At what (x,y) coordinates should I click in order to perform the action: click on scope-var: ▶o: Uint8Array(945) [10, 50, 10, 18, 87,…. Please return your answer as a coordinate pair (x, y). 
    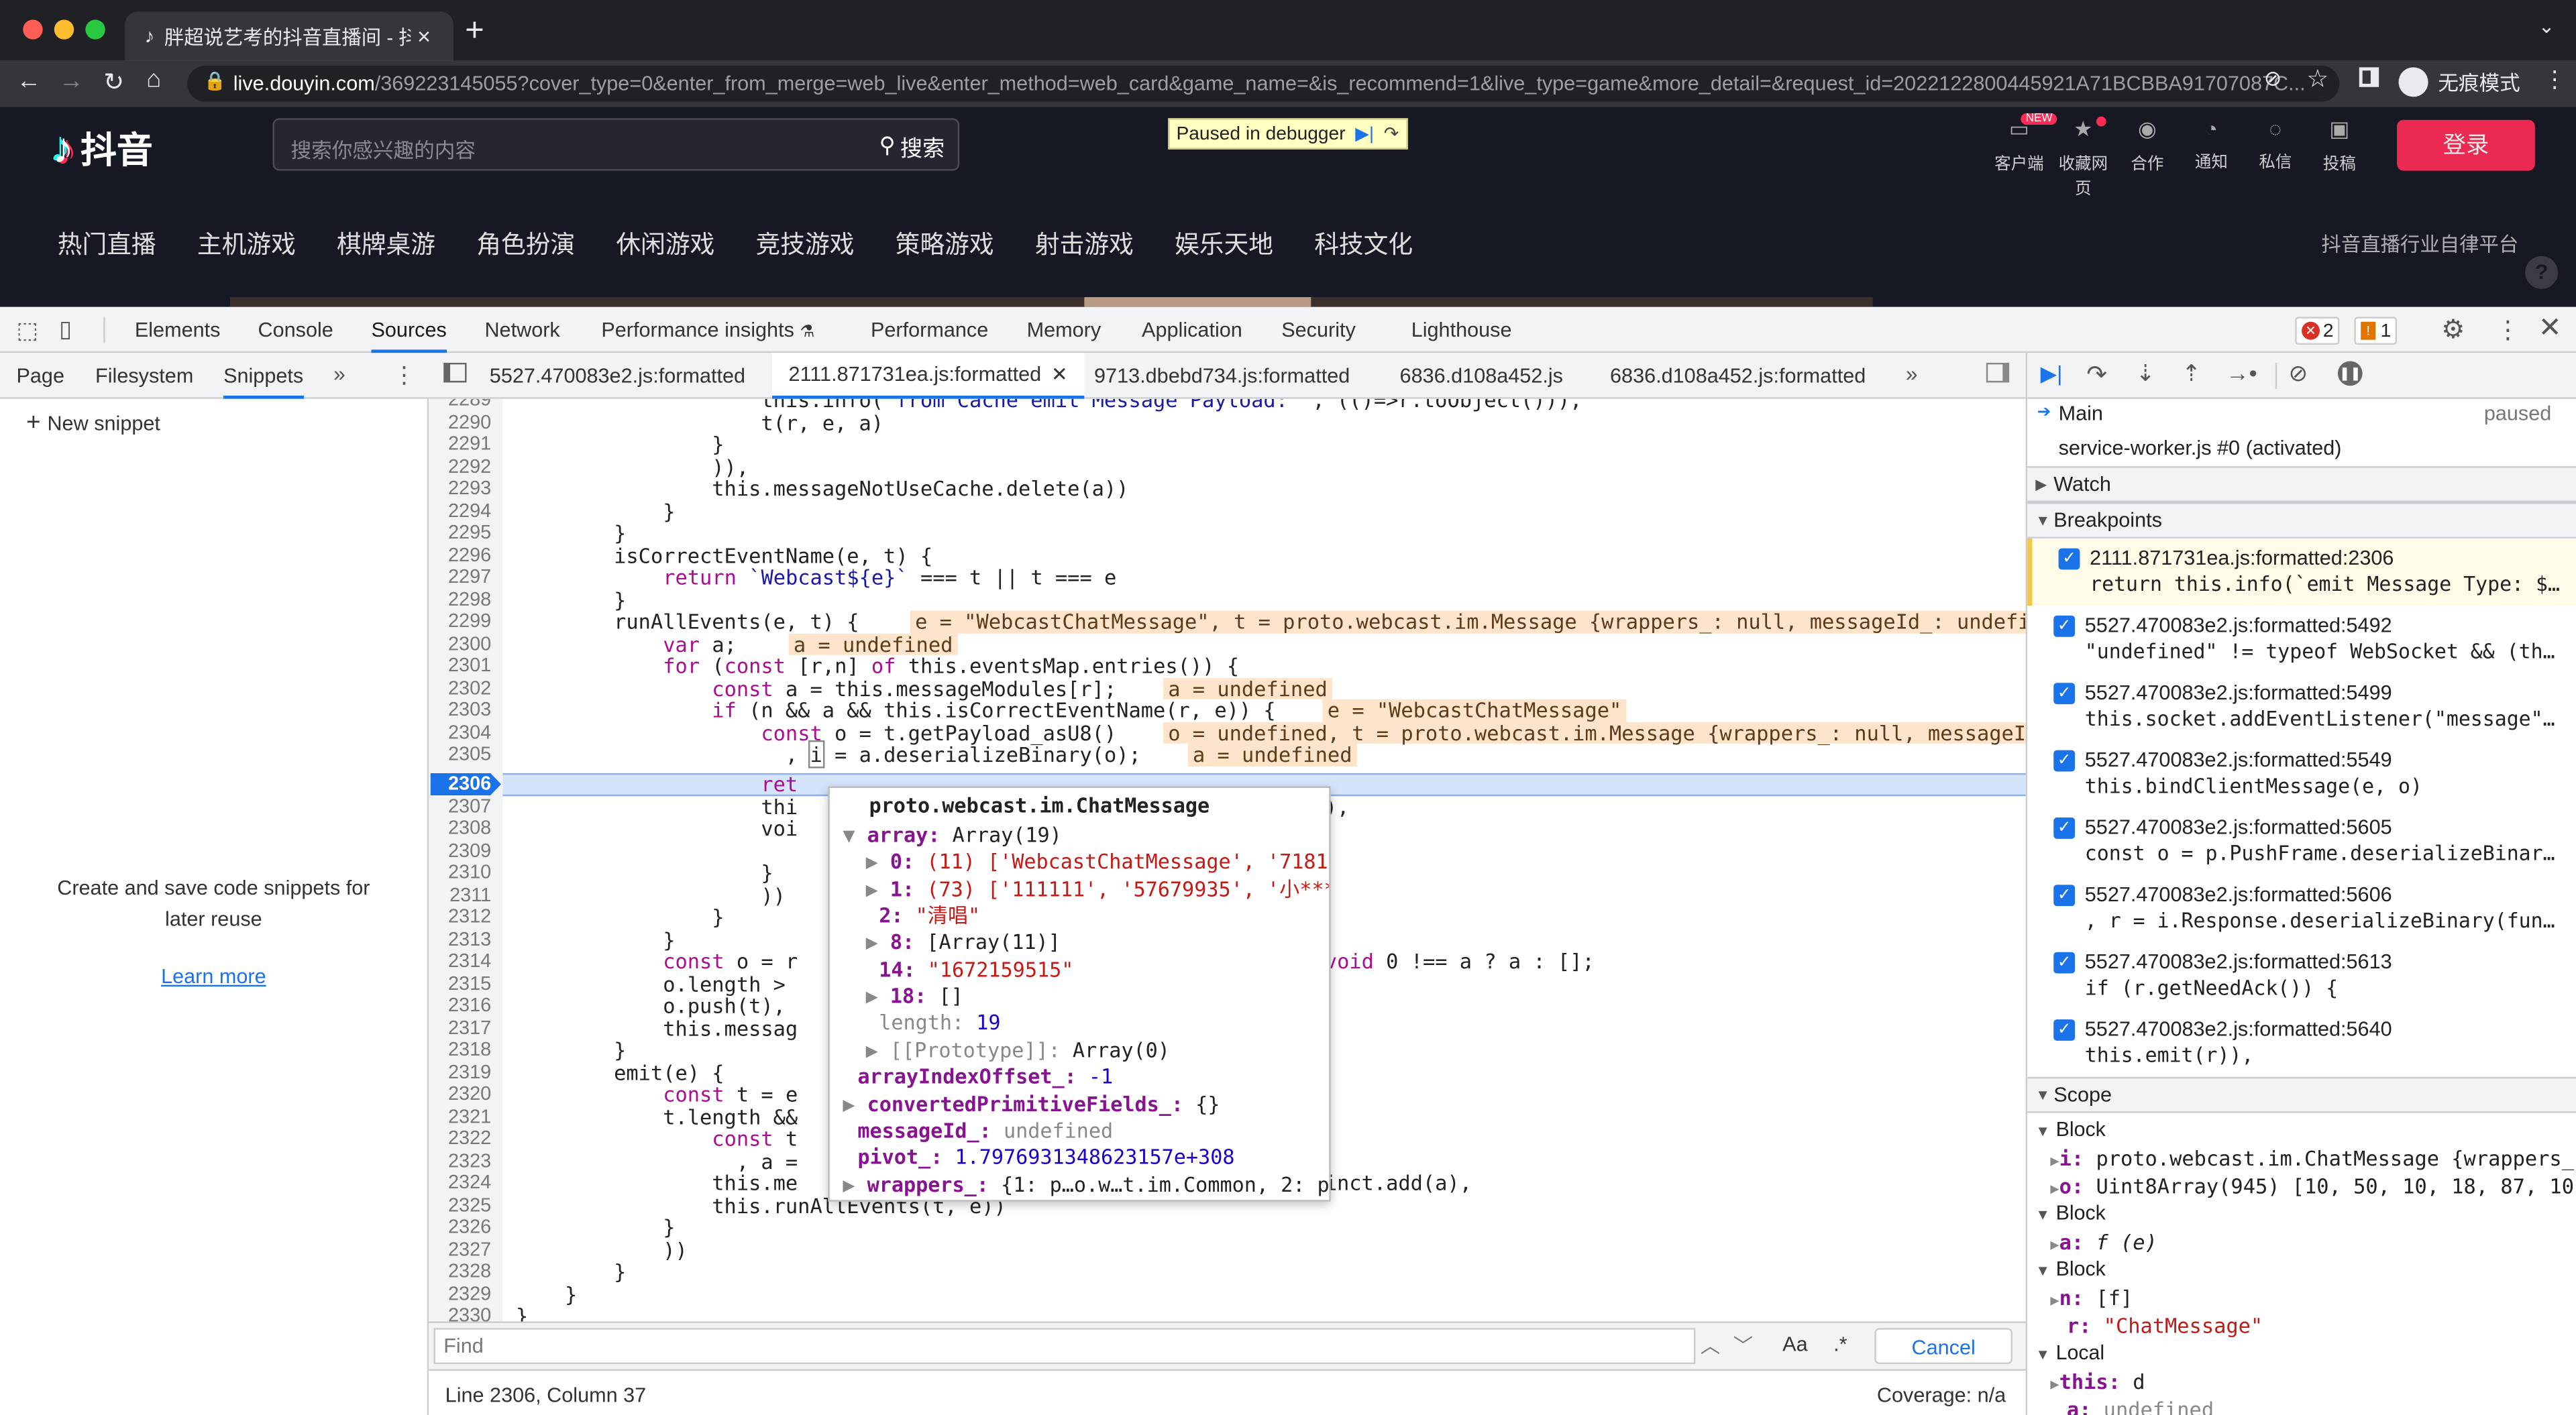
    Looking at the image, I should click on (2312, 1186).